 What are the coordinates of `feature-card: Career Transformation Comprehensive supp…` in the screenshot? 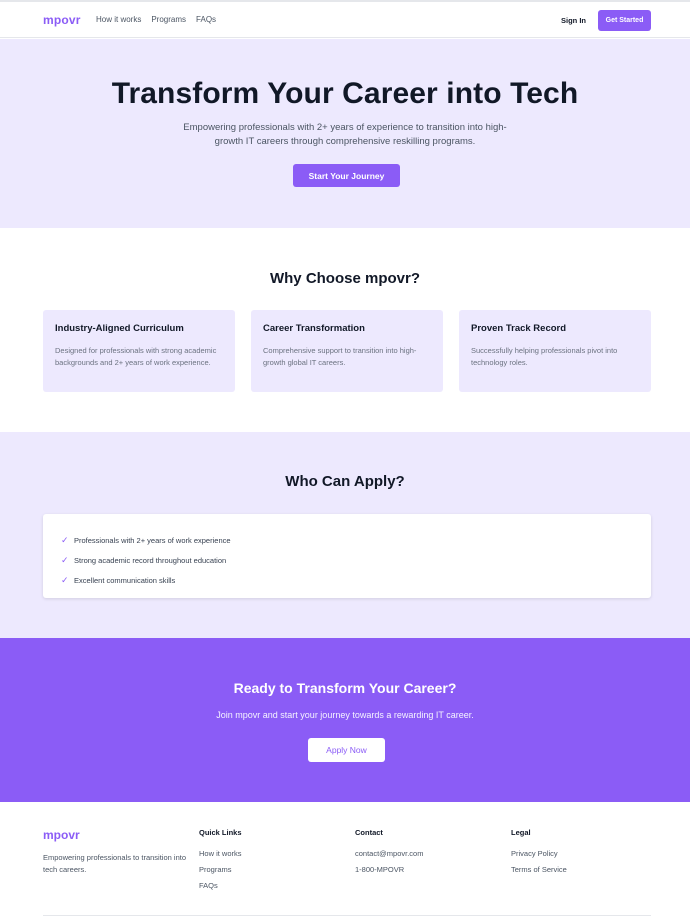 It's located at (347, 351).